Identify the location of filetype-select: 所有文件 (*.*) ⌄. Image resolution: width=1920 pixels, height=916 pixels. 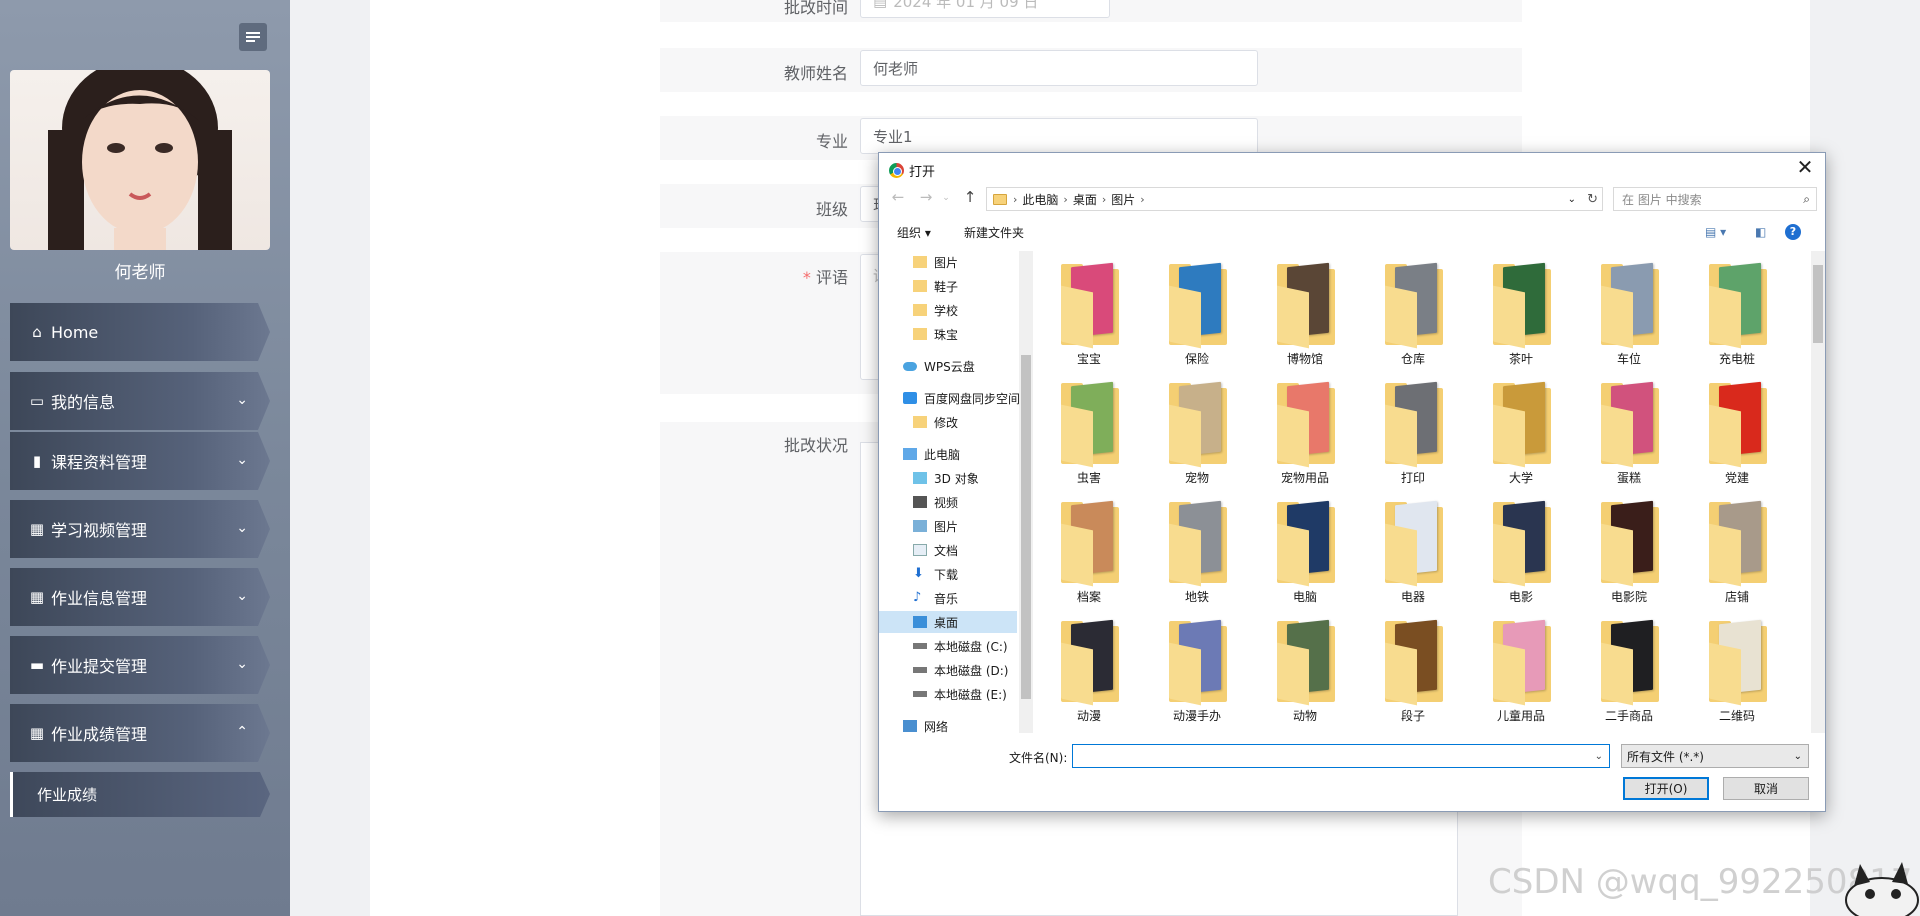
(1715, 756).